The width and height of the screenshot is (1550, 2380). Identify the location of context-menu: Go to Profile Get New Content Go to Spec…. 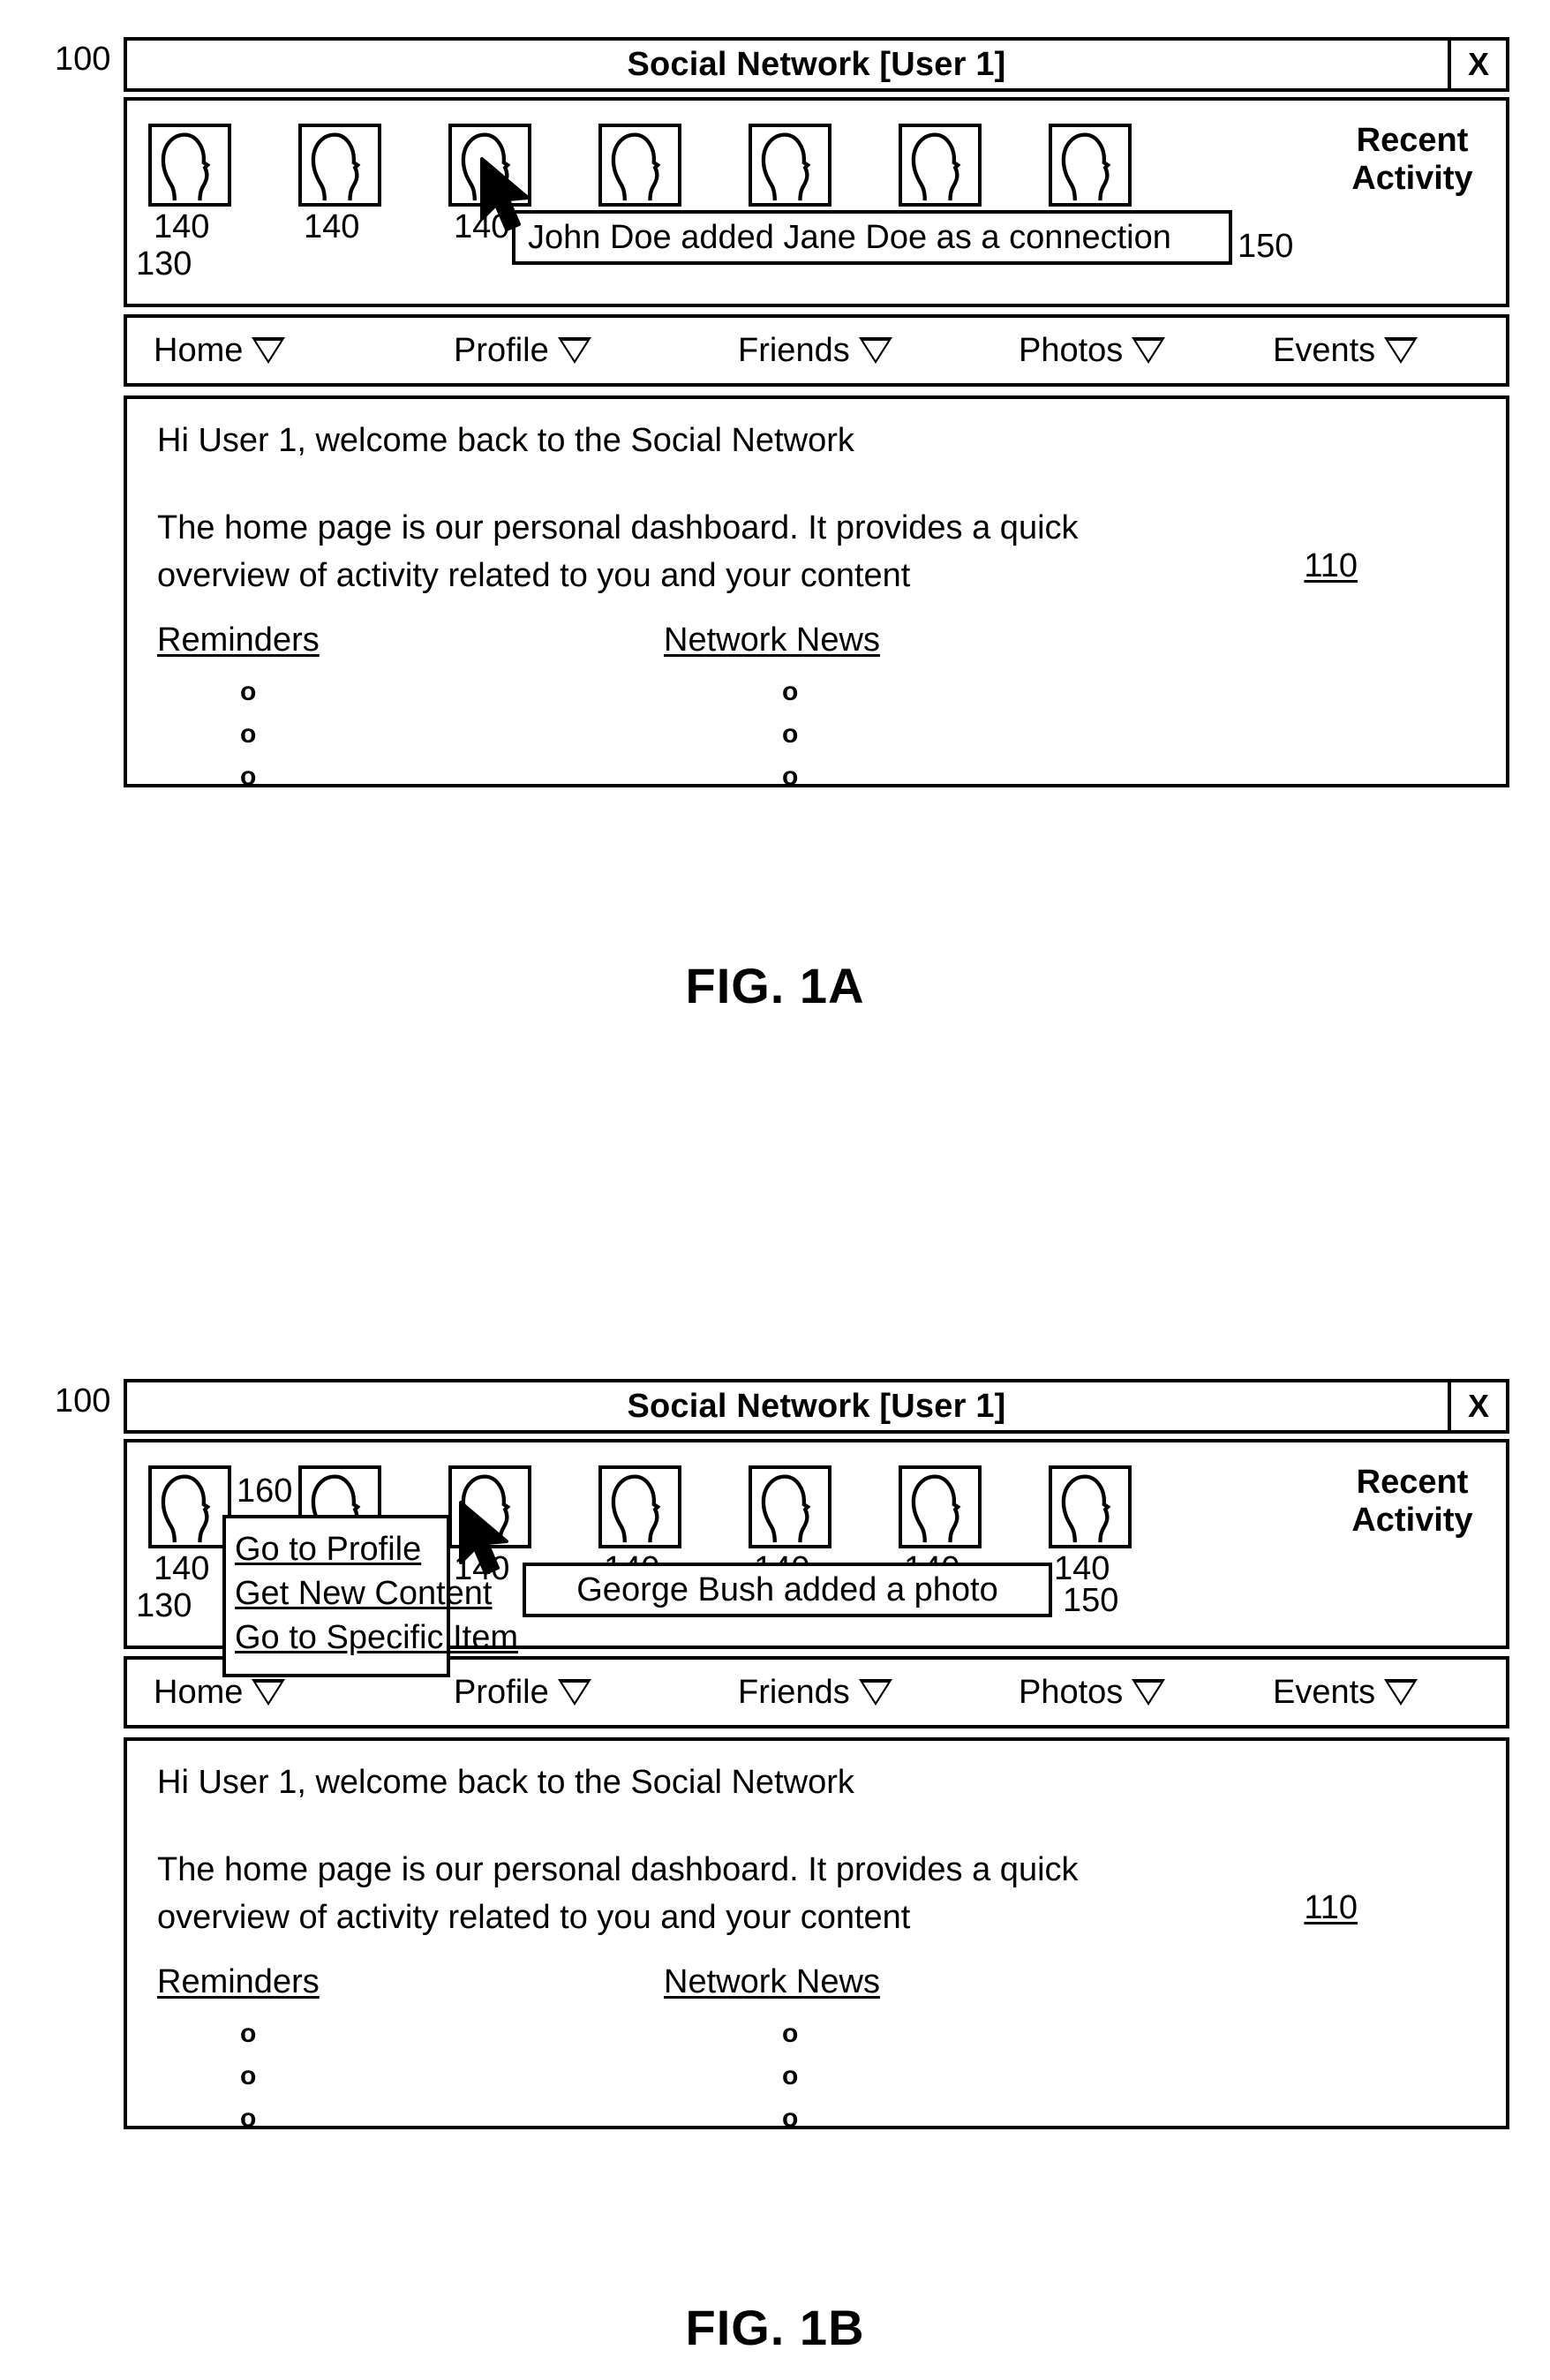
(370, 1596).